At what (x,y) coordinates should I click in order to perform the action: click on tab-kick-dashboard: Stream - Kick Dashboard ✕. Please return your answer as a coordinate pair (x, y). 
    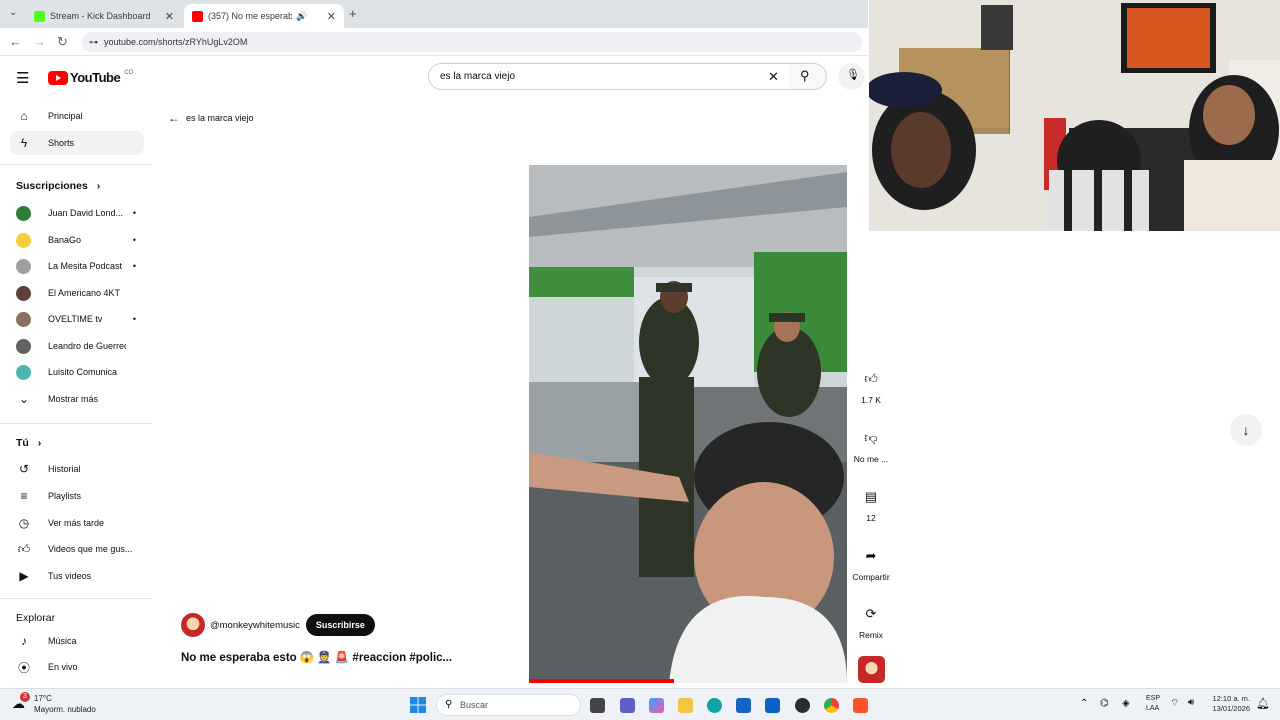
    Looking at the image, I should click on (104, 16).